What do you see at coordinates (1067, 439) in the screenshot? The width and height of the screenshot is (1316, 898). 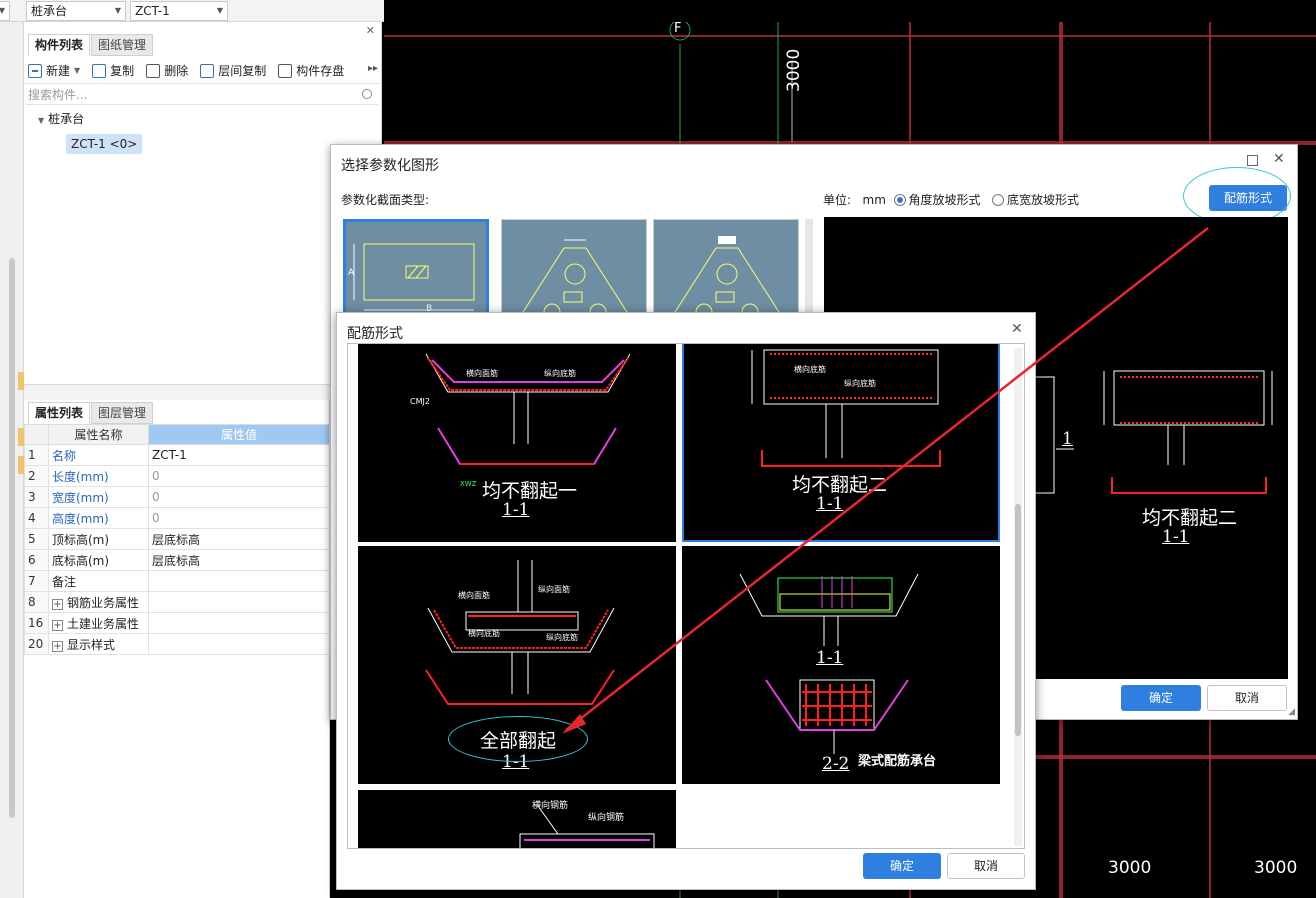 I see `preview-left-section: 1` at bounding box center [1067, 439].